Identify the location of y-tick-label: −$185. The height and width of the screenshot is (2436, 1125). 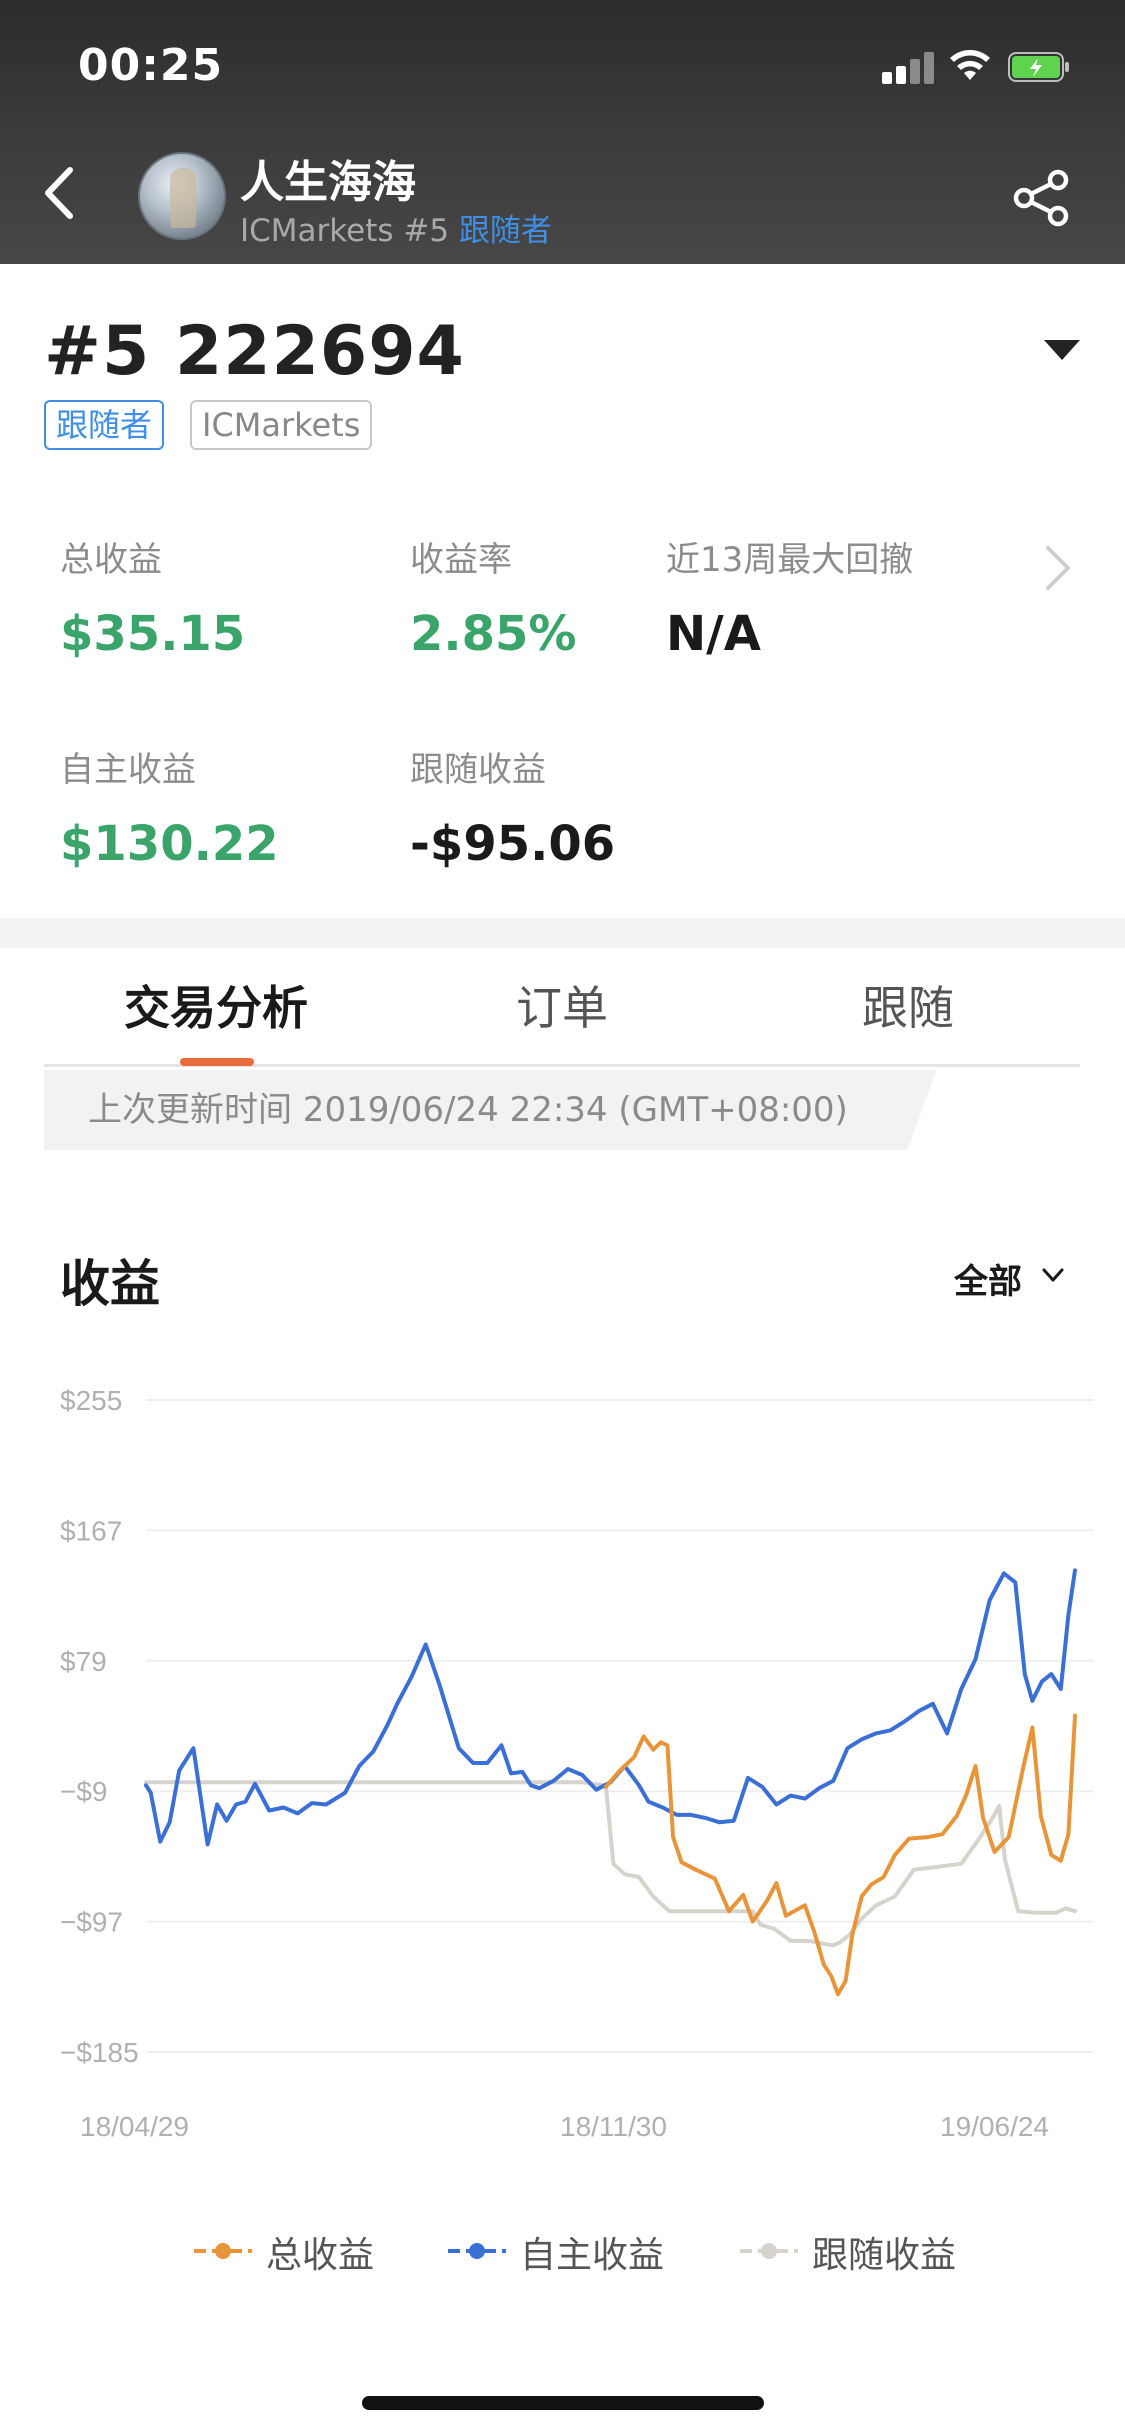
(99, 2052).